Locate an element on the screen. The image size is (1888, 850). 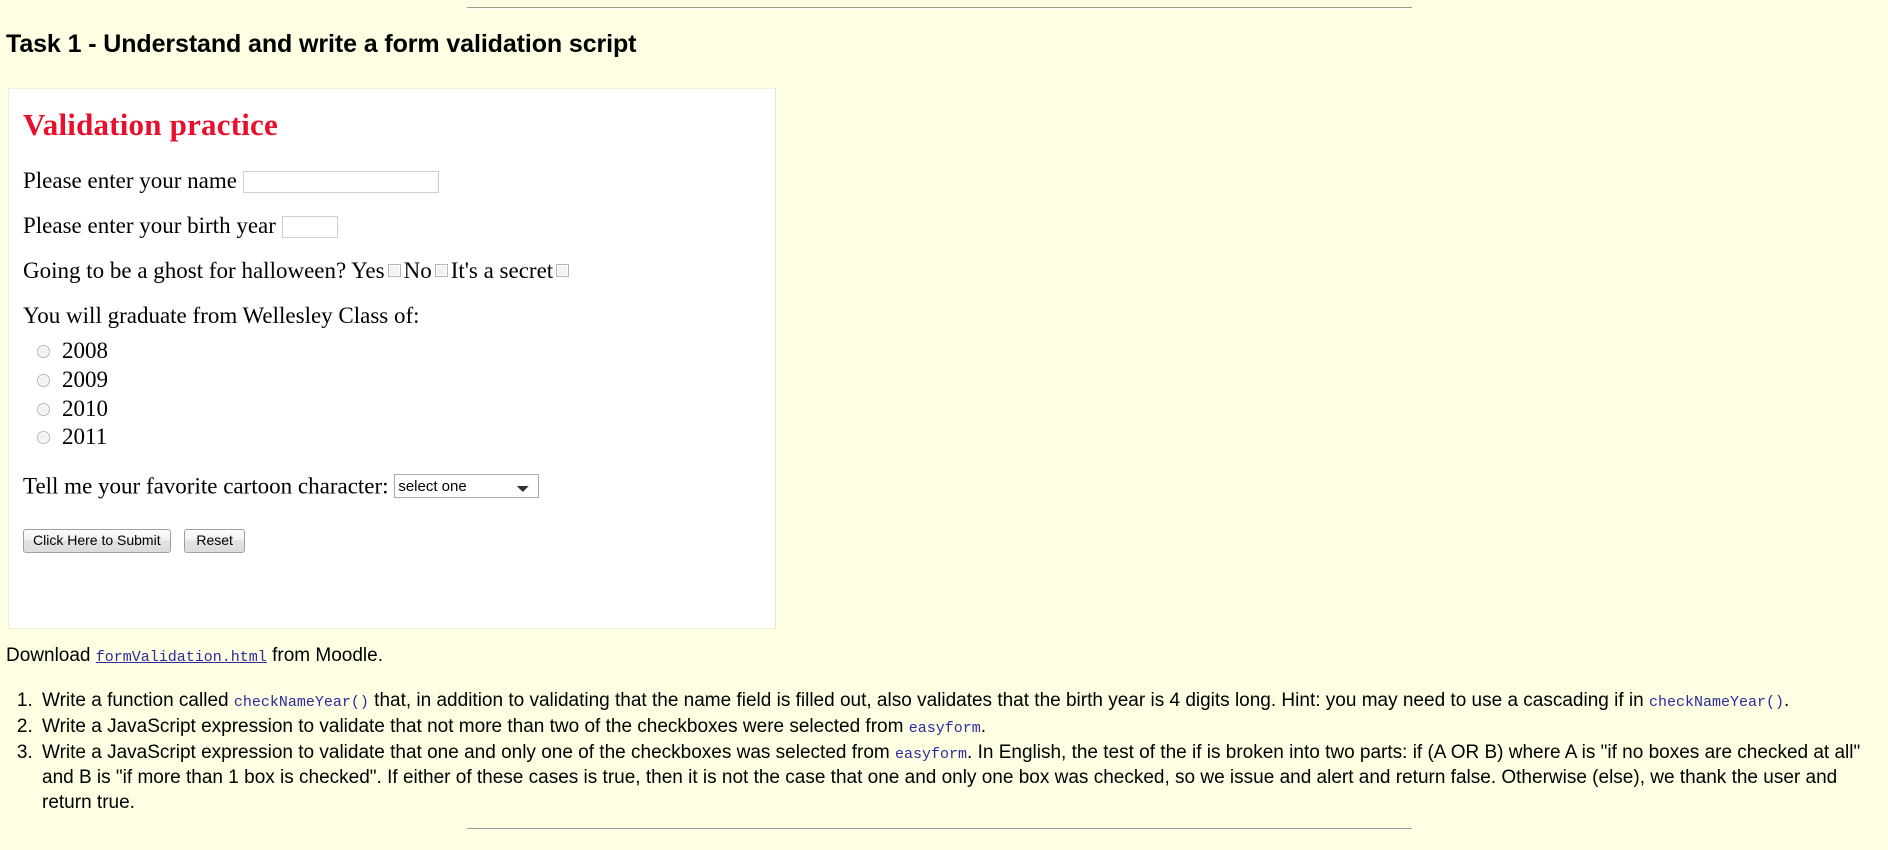
task1-code-1: checkNameYear() is located at coordinates (301, 702).